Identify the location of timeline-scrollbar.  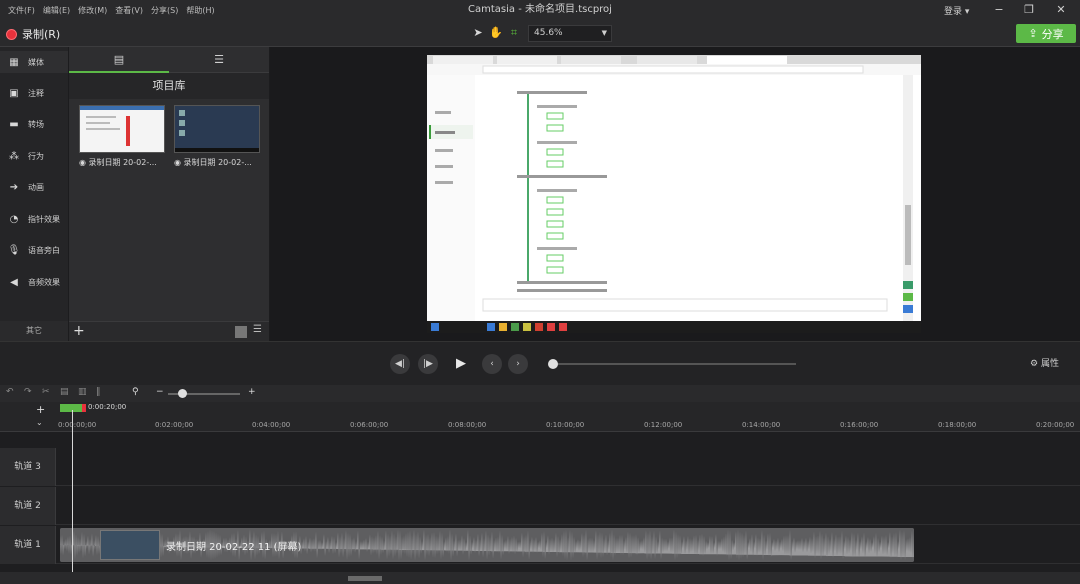
(540, 578).